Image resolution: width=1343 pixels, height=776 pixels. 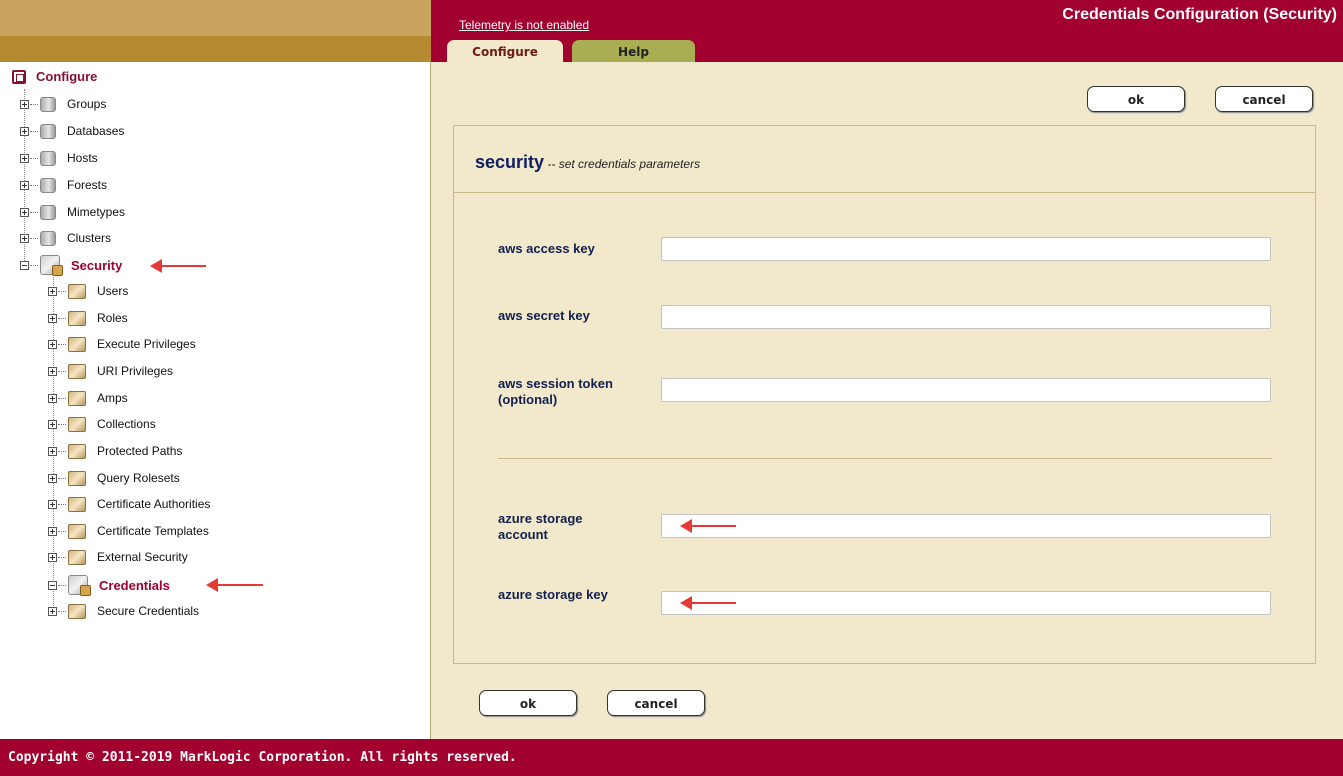 I want to click on sidebar-item-security: Security, so click(x=71, y=265).